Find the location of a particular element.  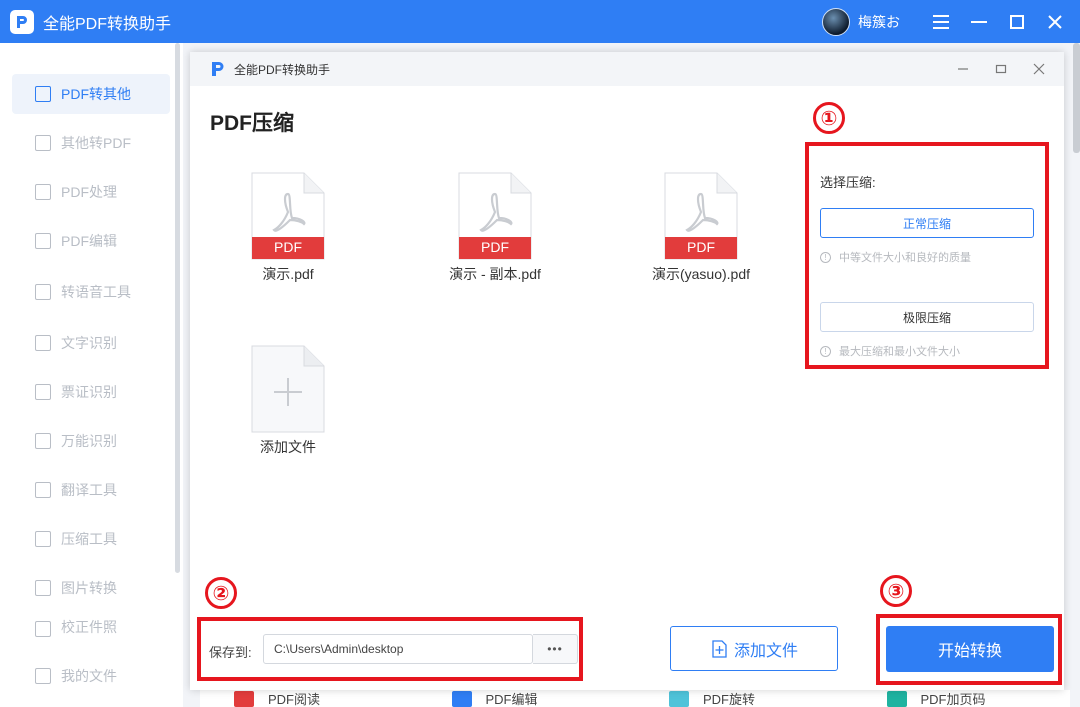

sidebar-scrollbar is located at coordinates (177, 308).